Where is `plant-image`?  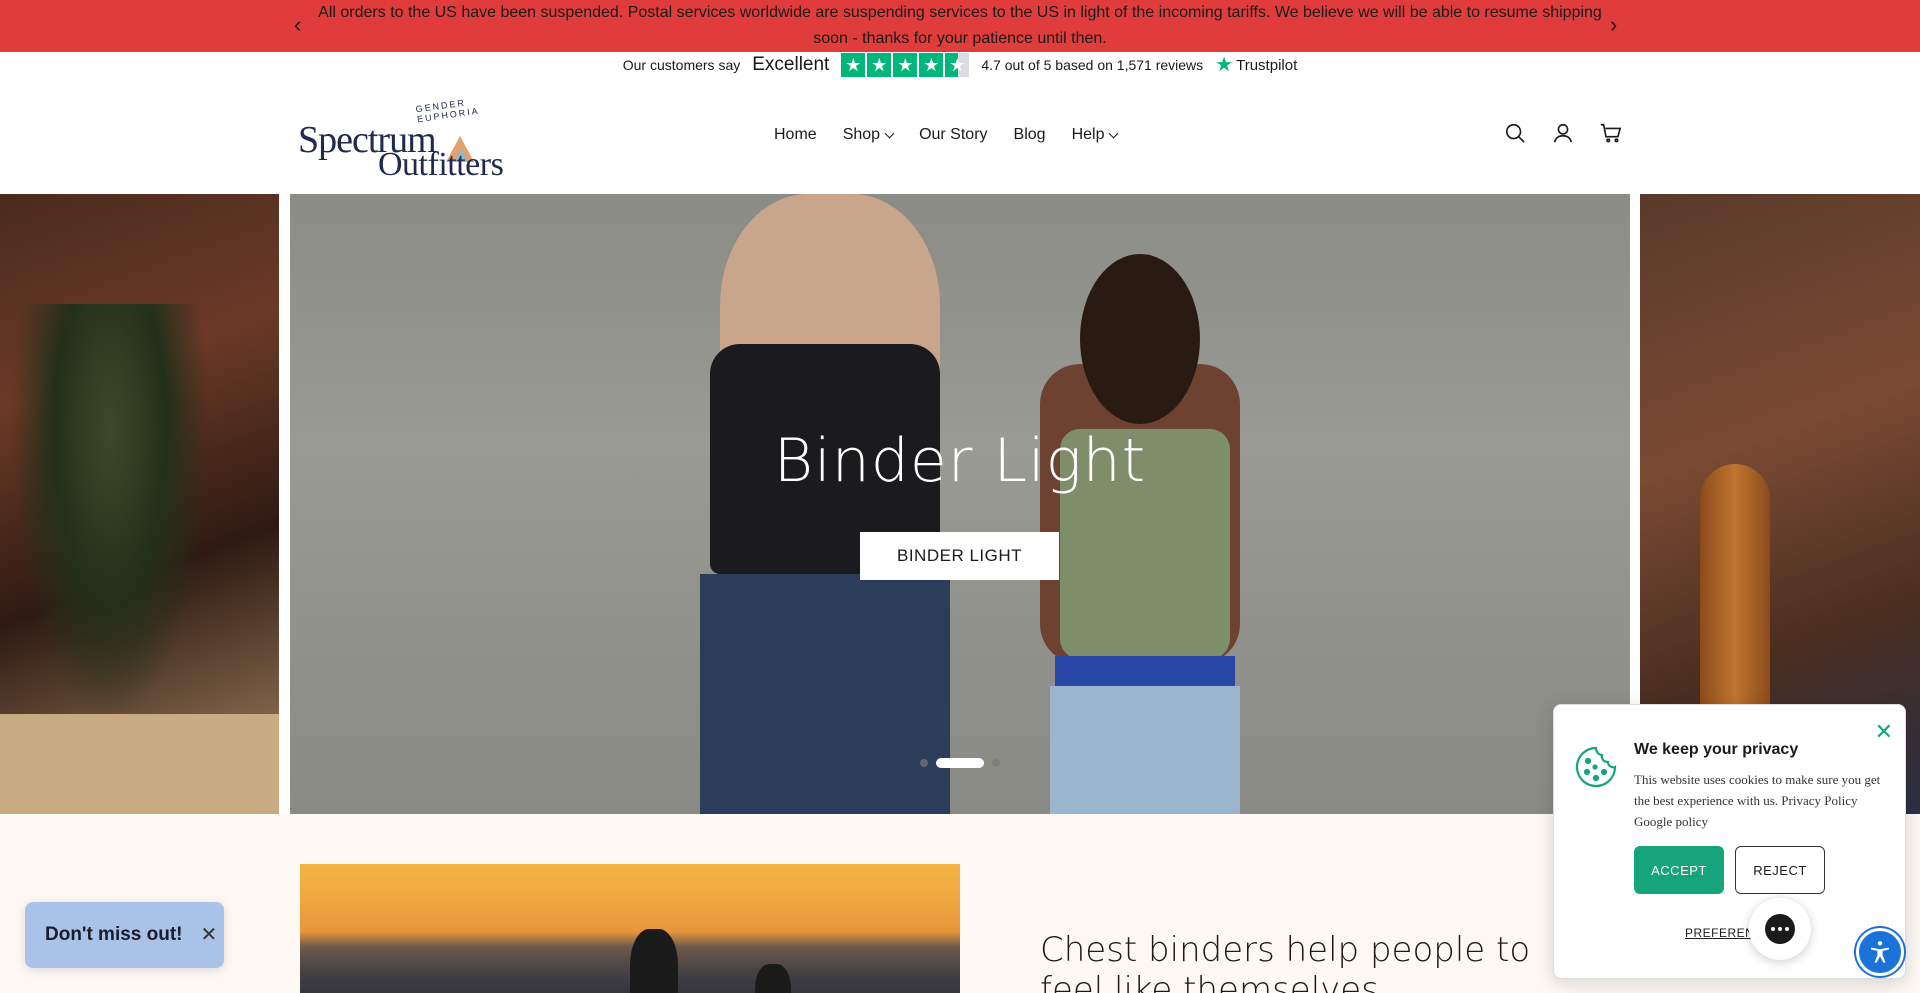 plant-image is located at coordinates (110, 514).